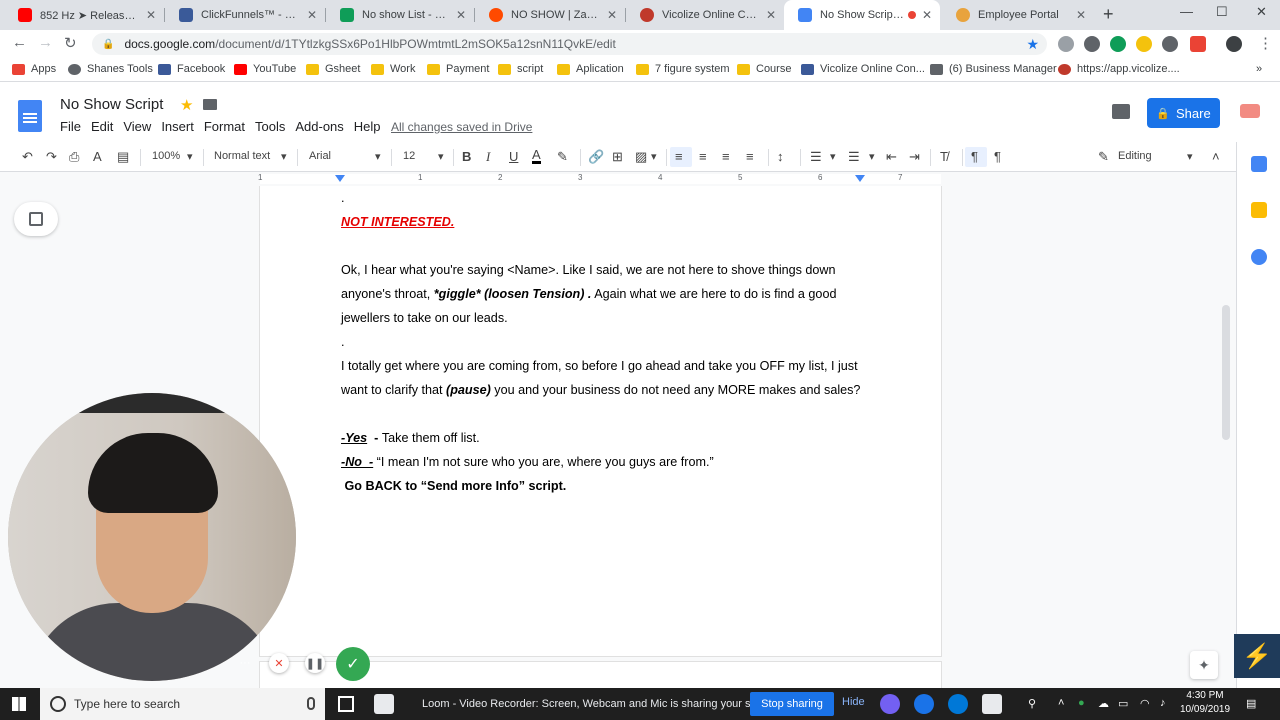  I want to click on wifi-icon: ◠, so click(1145, 703).